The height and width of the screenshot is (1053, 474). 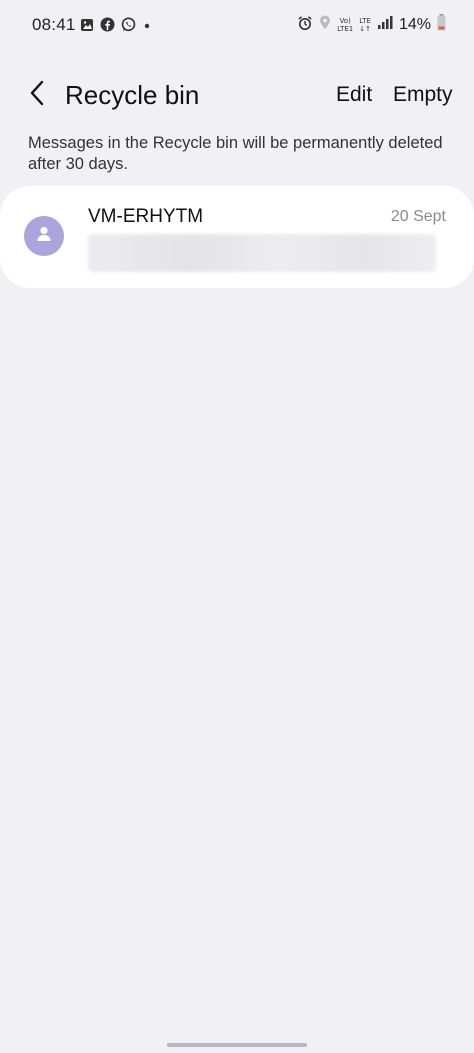 What do you see at coordinates (365, 29) in the screenshot?
I see `data-arrows-icon: ↓↑` at bounding box center [365, 29].